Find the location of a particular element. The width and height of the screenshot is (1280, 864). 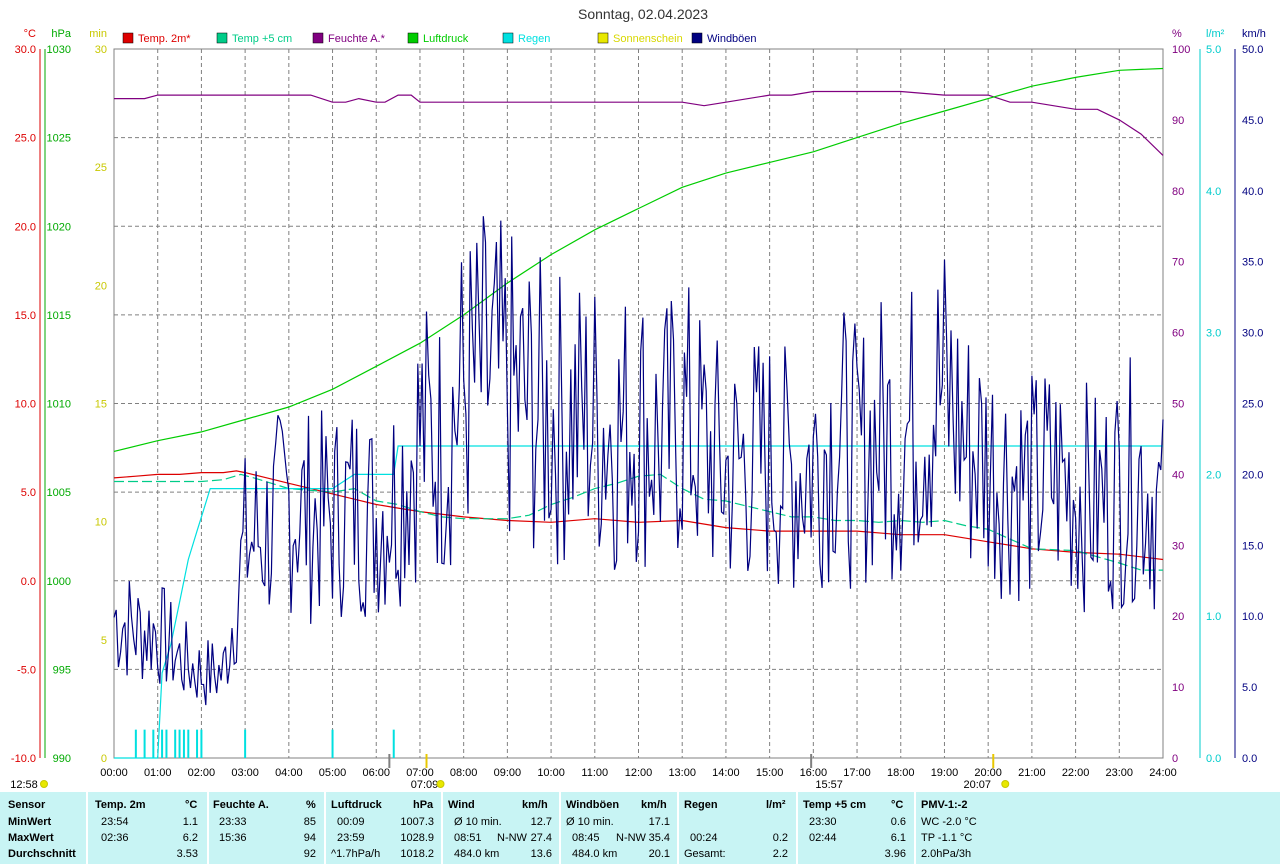

temp-axis-tick-label: 10.0 is located at coordinates (25, 405).